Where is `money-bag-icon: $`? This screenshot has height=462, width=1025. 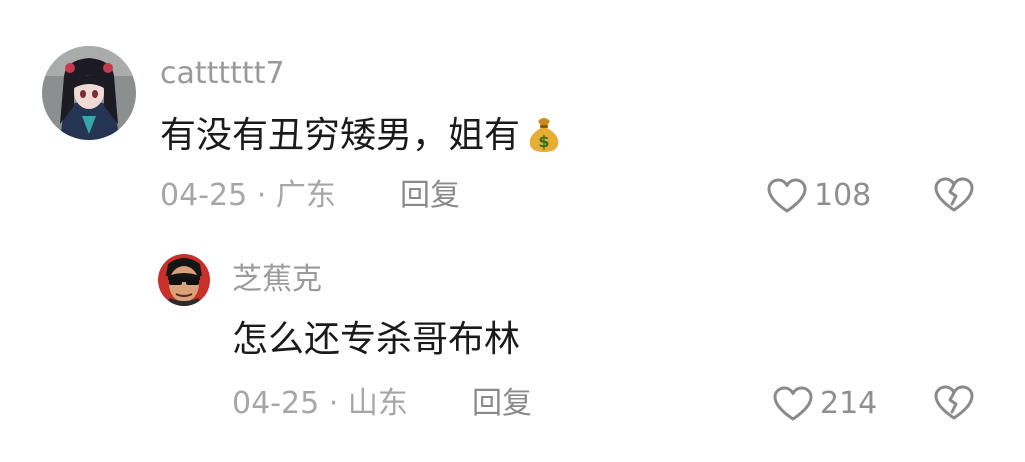 money-bag-icon: $ is located at coordinates (544, 138).